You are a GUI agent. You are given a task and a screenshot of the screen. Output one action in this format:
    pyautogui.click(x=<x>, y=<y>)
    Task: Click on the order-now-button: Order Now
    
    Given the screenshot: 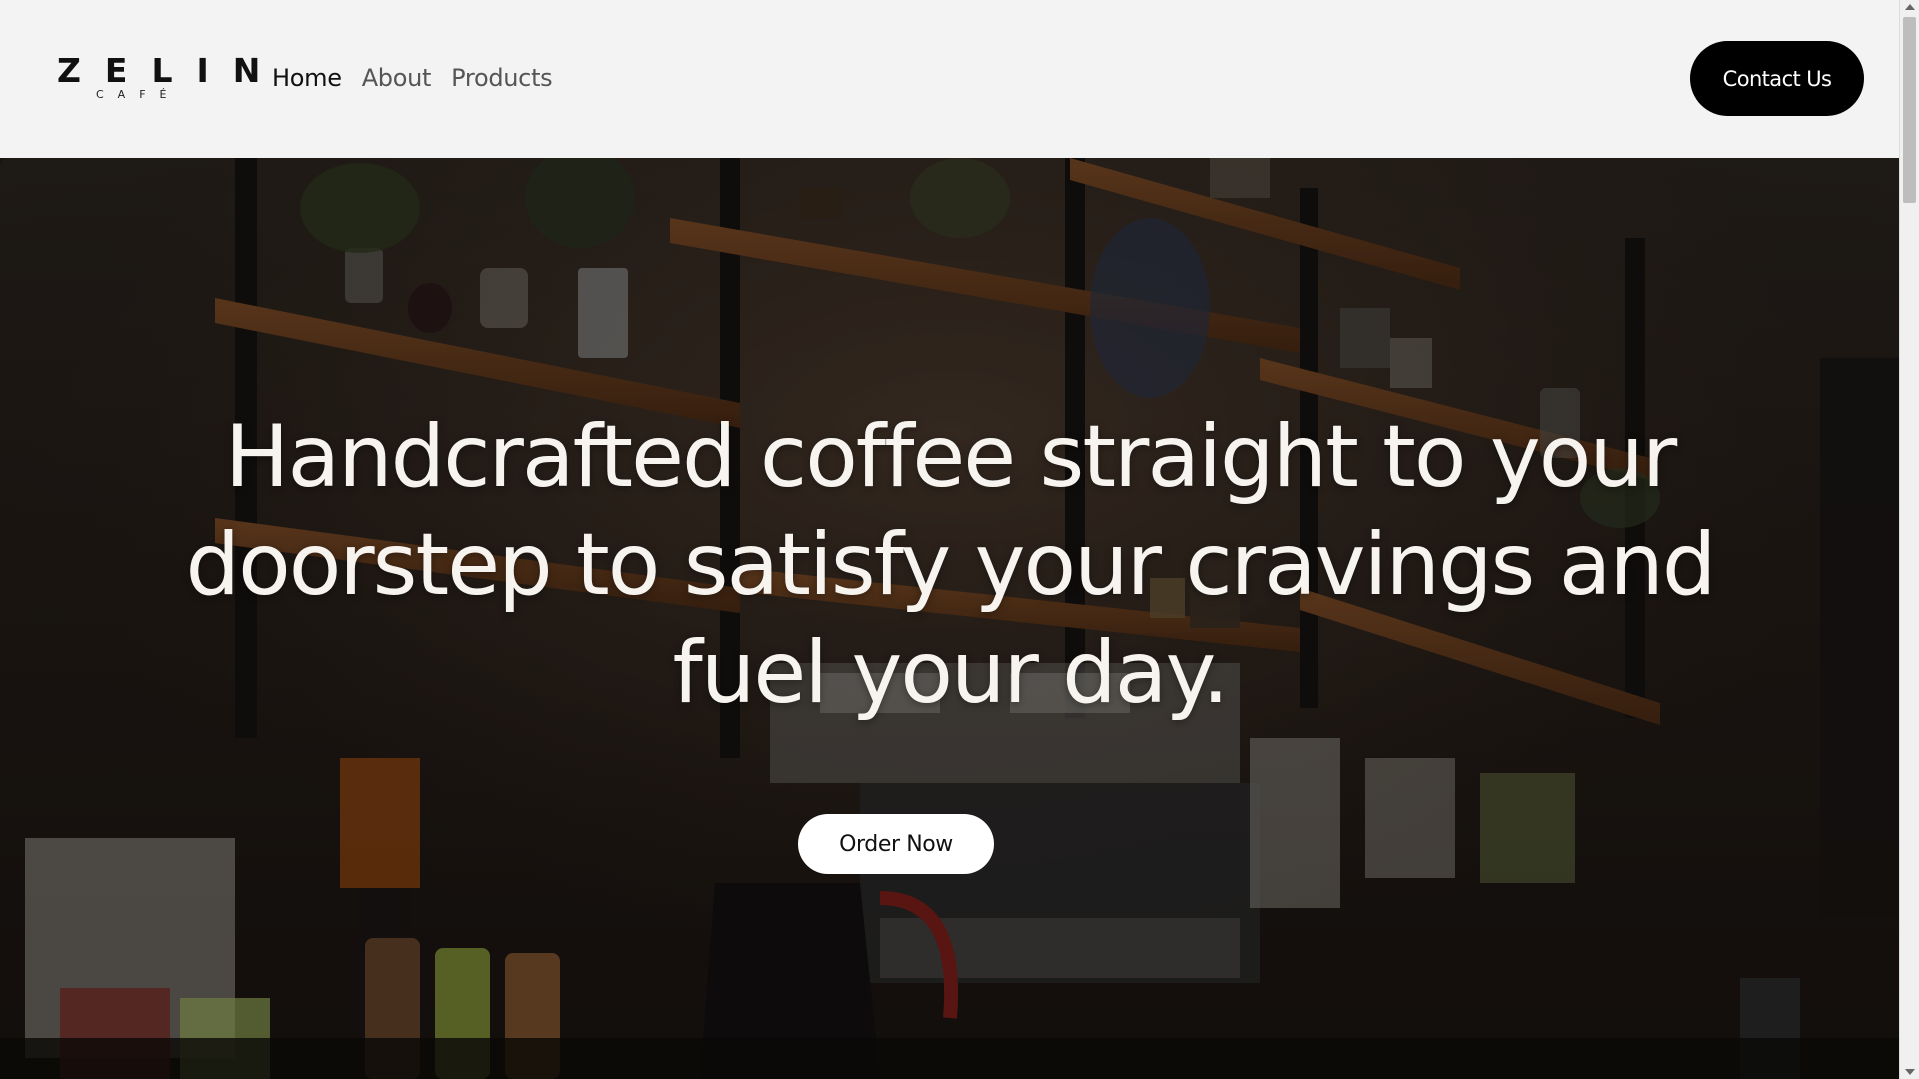 What is the action you would take?
    pyautogui.click(x=896, y=844)
    